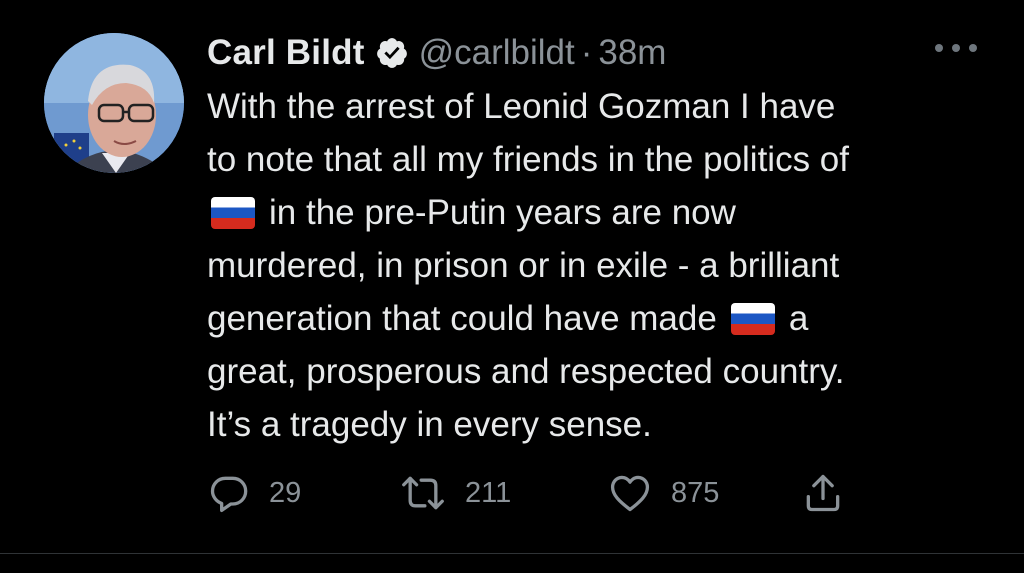 This screenshot has height=573, width=1024. I want to click on share-icon, so click(823, 493).